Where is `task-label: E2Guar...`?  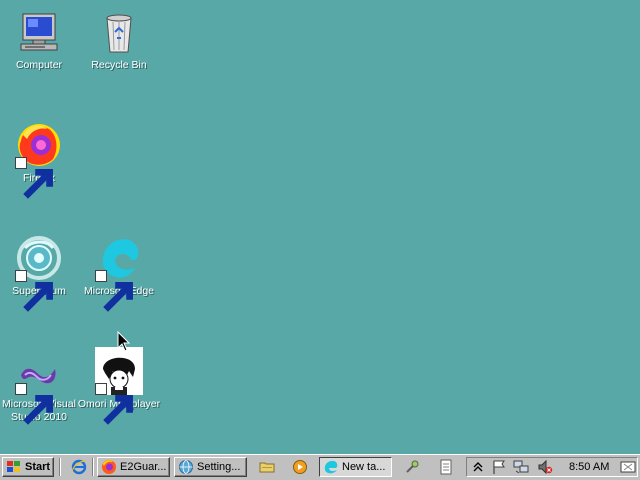 task-label: E2Guar... is located at coordinates (143, 467).